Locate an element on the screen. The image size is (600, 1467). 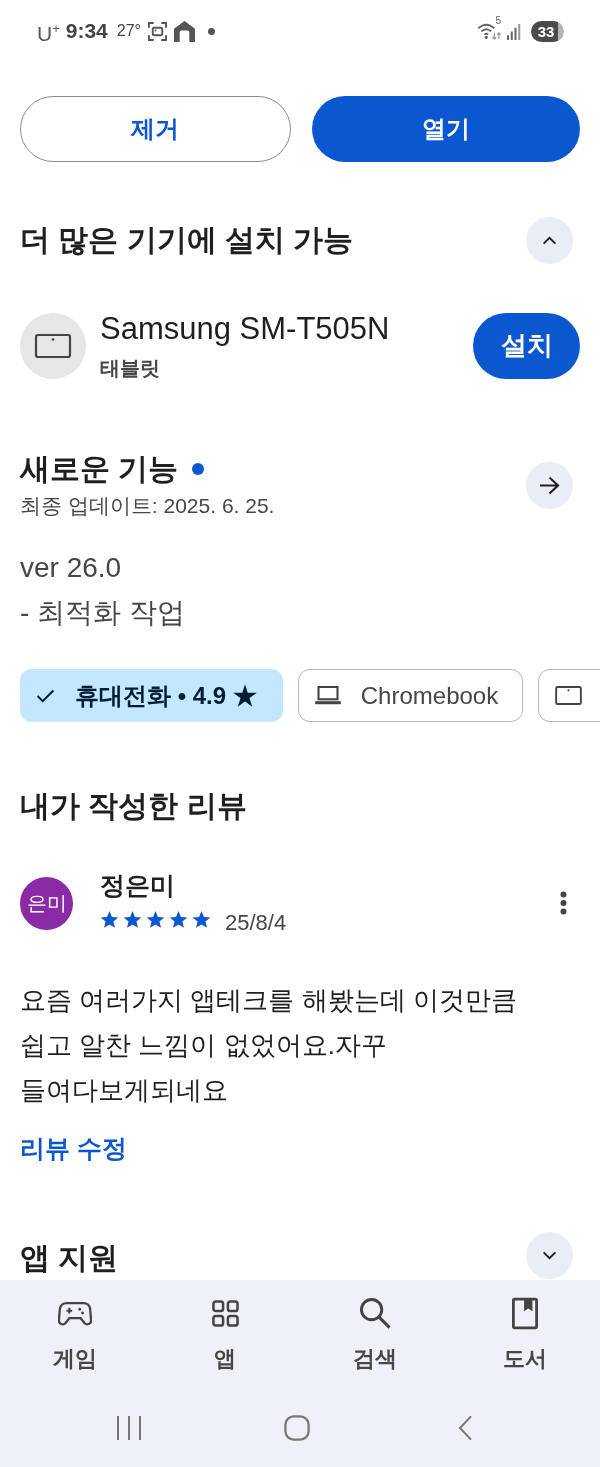
section-title: 더 많은 기기에 설치 가능 is located at coordinates (187, 240).